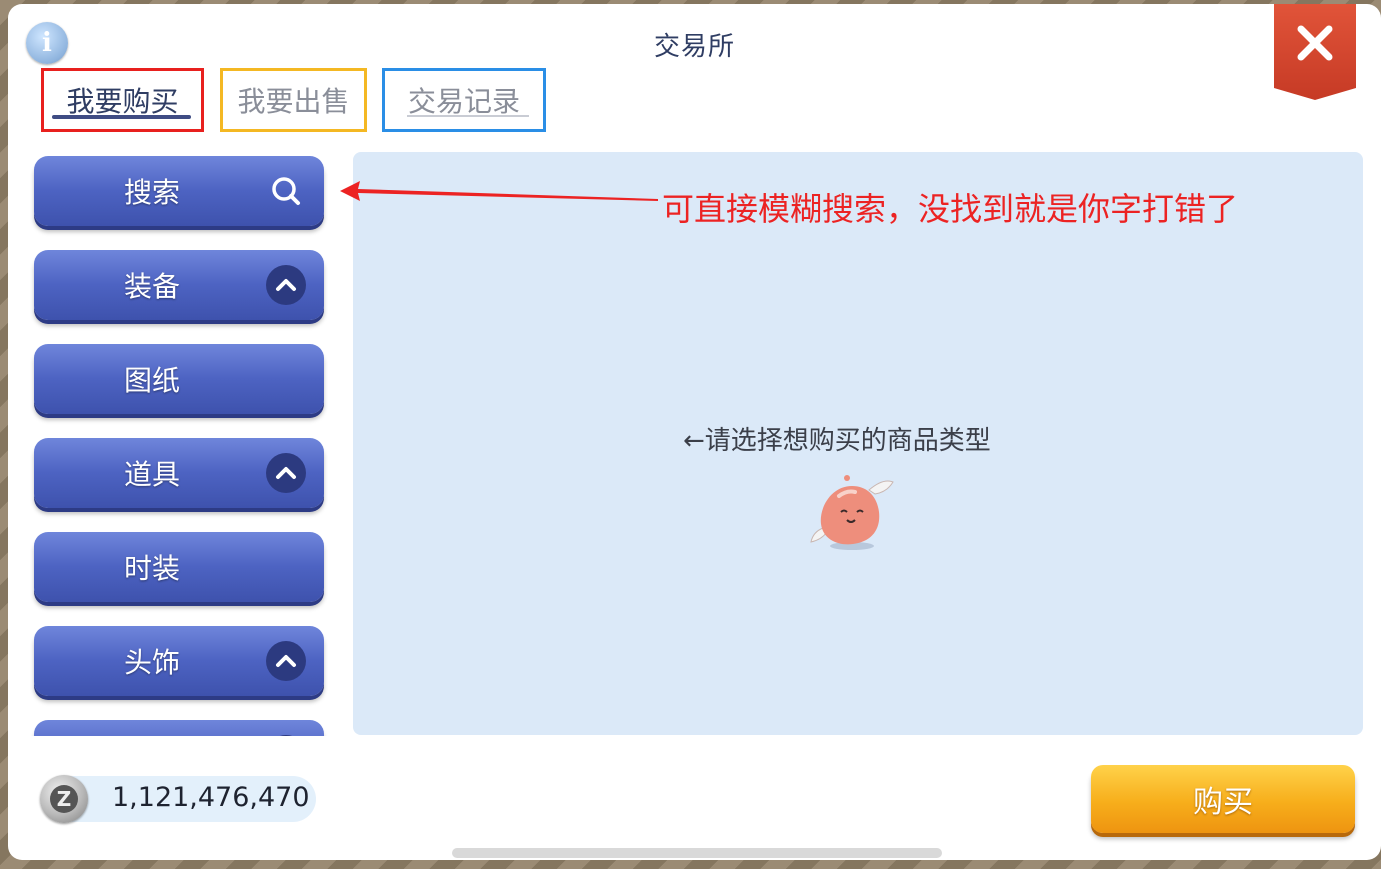 The width and height of the screenshot is (1381, 869). I want to click on category-headwear-button: 头饰, so click(179, 661).